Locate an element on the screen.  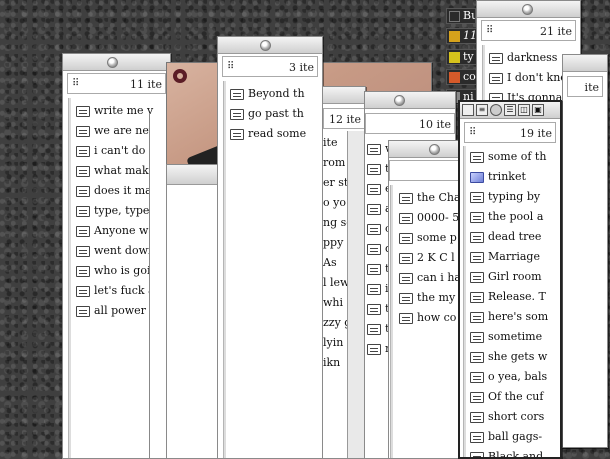
list-item: she gets w is located at coordinates (509, 357).